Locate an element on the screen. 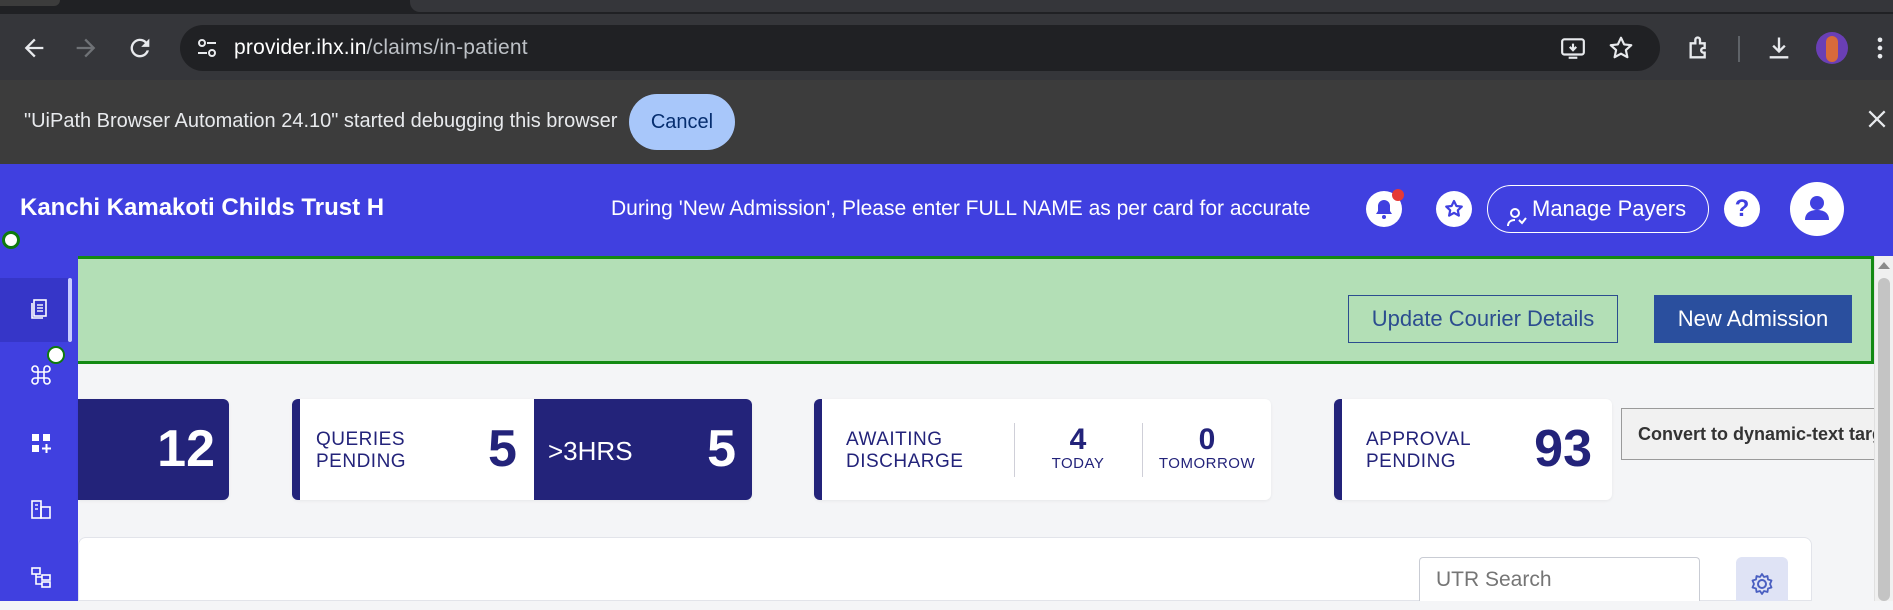  browser-toolbar: provider.ihx.in/claims/in-patient is located at coordinates (946, 47).